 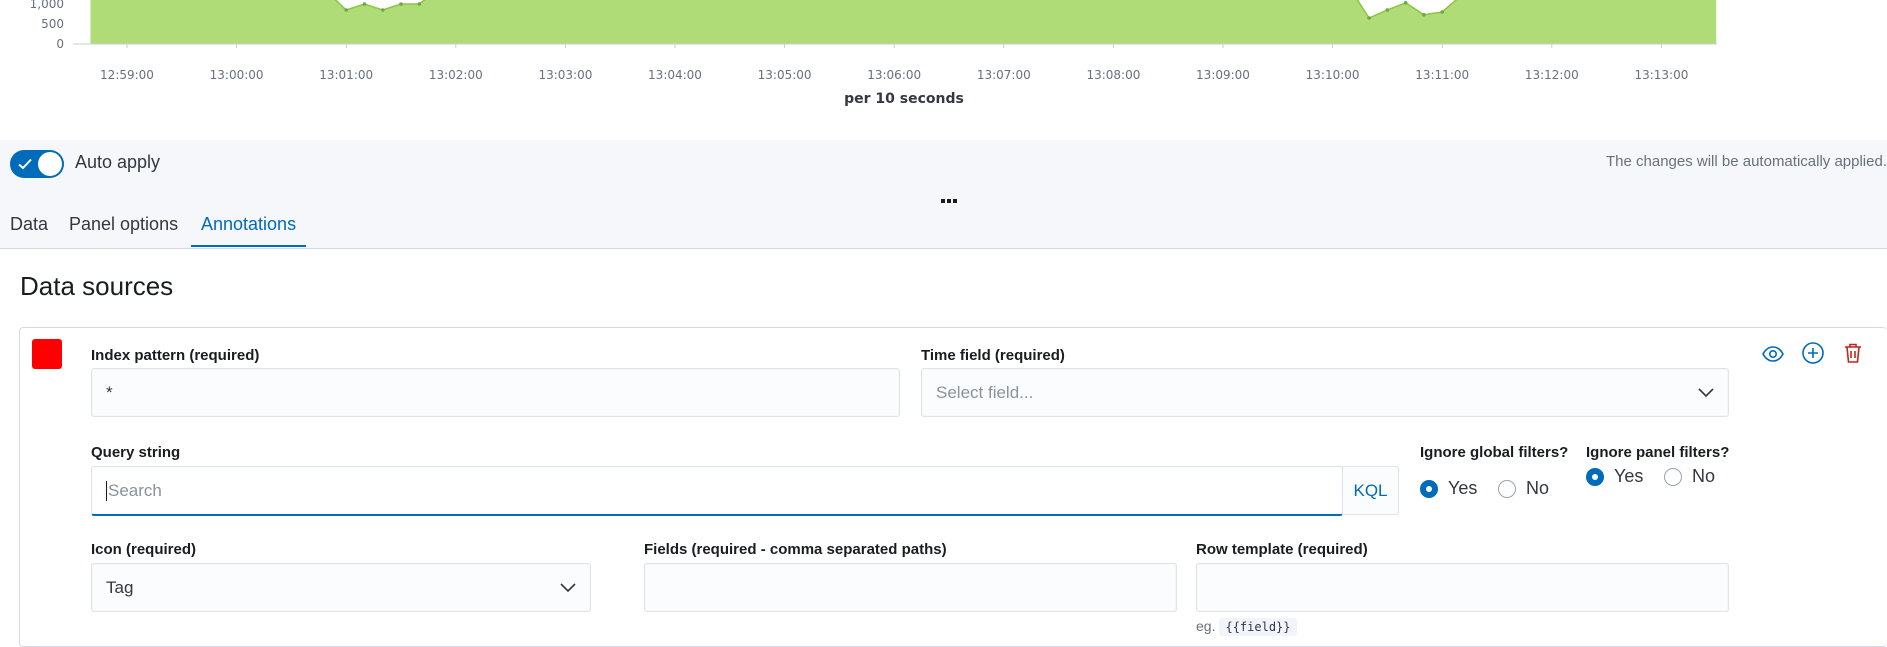 I want to click on resize-handle, so click(x=950, y=196).